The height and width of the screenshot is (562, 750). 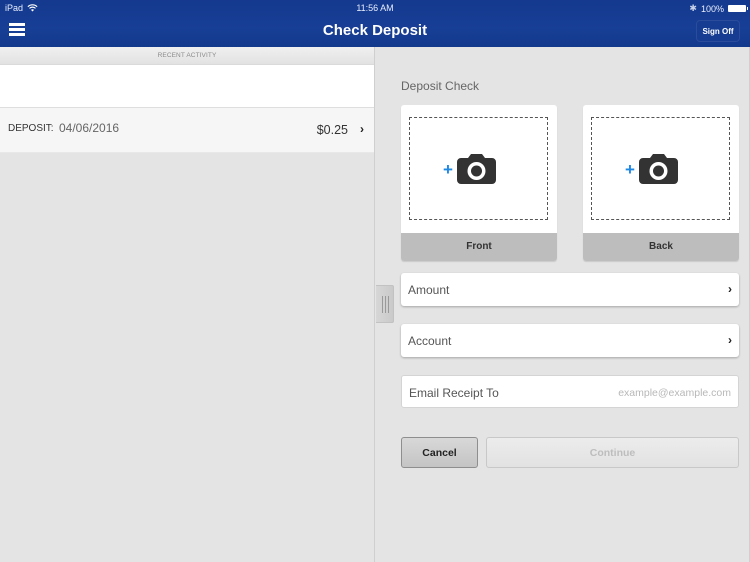 What do you see at coordinates (454, 393) in the screenshot?
I see `email-label: Email Receipt To` at bounding box center [454, 393].